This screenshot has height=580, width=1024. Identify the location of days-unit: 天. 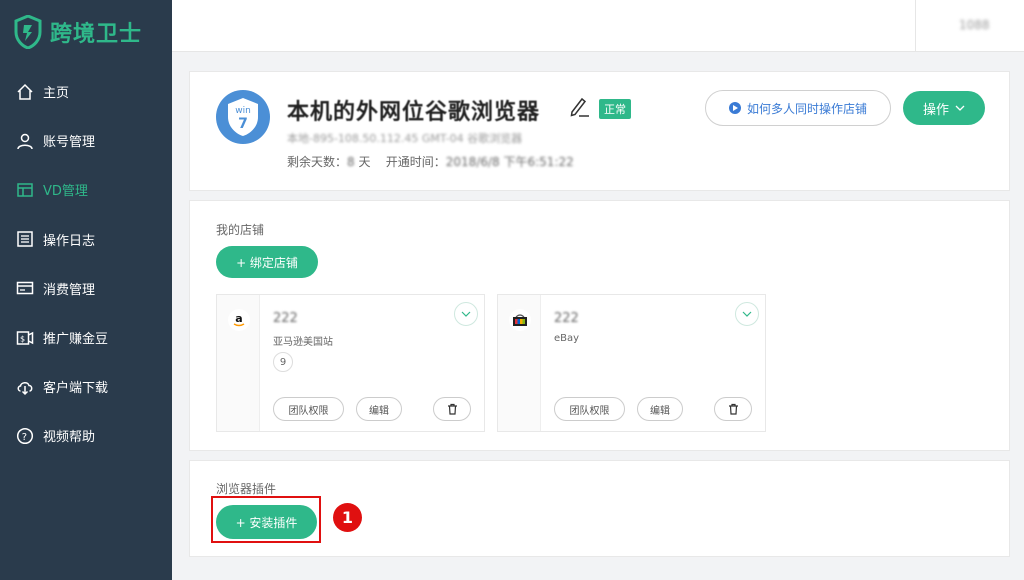
(364, 162).